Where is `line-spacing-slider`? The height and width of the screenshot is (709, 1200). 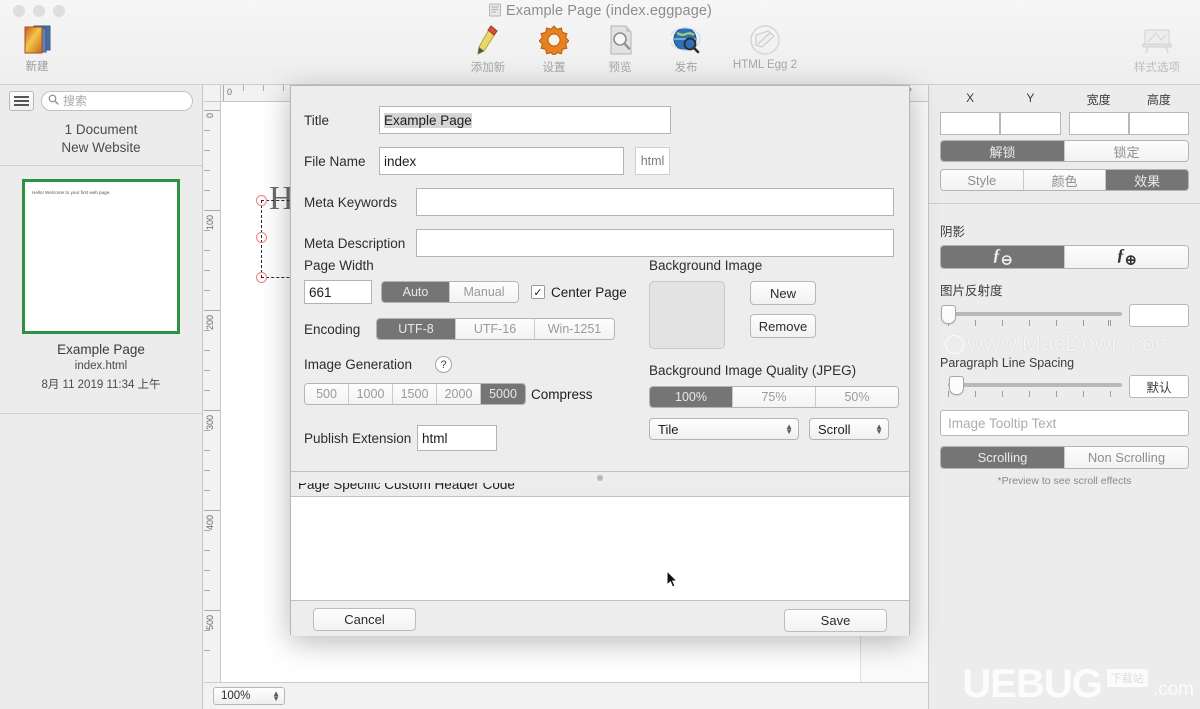 line-spacing-slider is located at coordinates (1031, 388).